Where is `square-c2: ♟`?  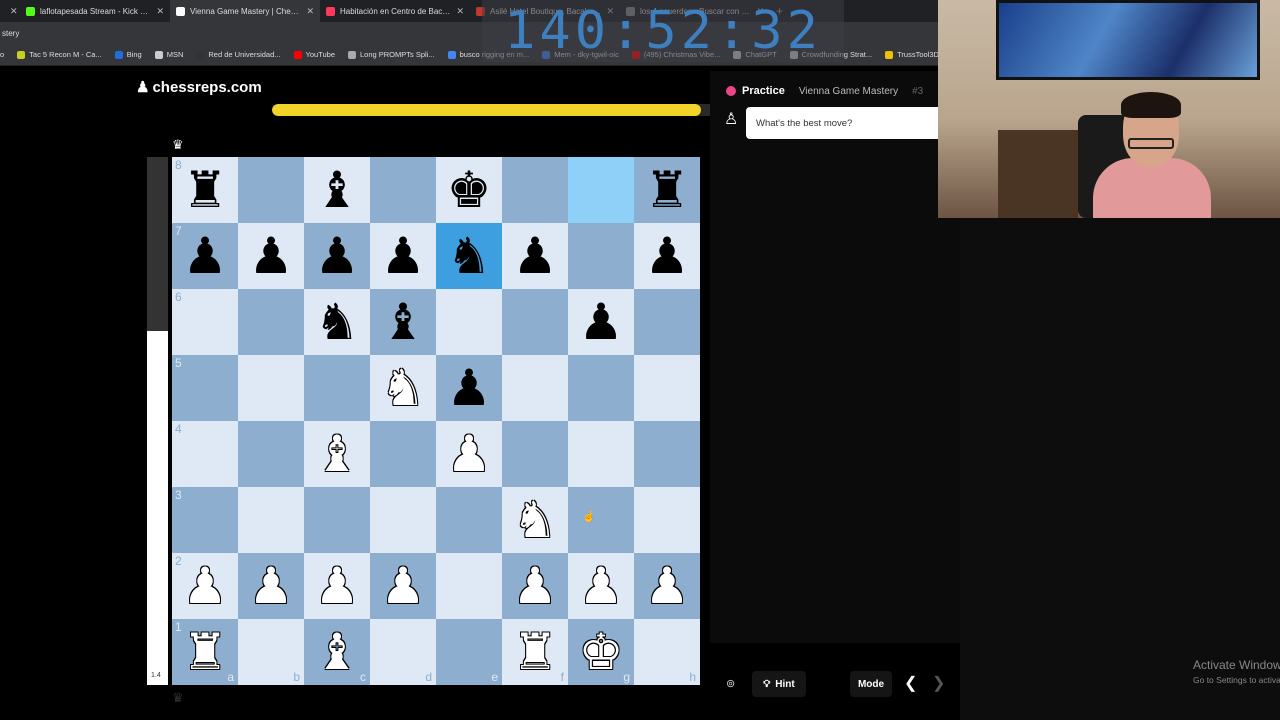 square-c2: ♟ is located at coordinates (337, 586).